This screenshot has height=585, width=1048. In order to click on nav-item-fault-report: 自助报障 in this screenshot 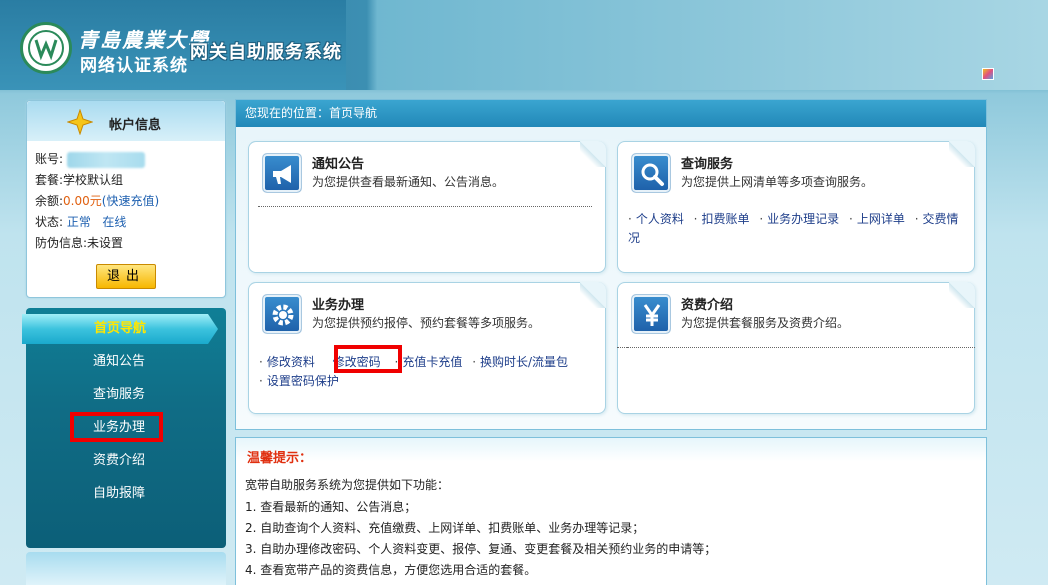, I will do `click(119, 494)`.